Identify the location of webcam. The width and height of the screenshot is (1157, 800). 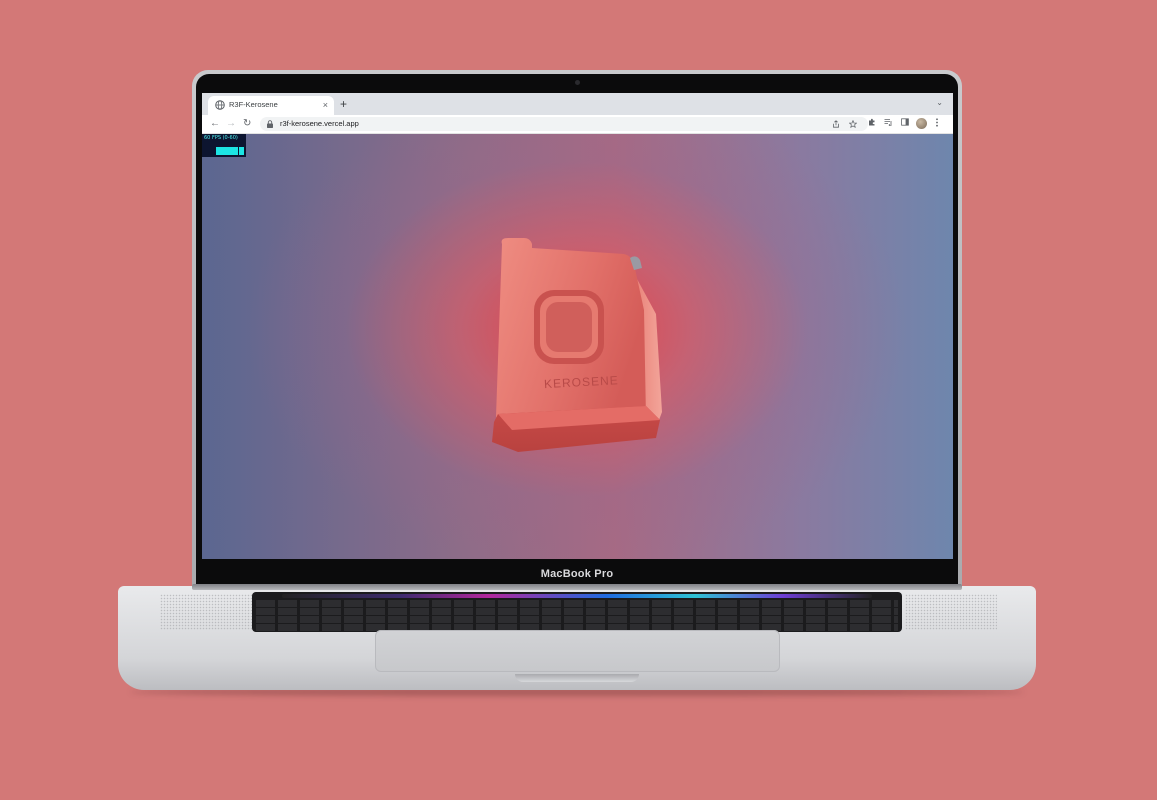
(577, 82).